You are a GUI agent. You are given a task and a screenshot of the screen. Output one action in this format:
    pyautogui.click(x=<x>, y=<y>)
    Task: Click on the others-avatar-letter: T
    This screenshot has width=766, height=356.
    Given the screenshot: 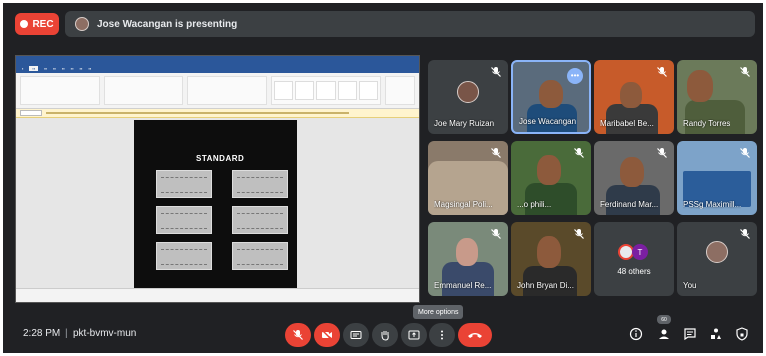 What is the action you would take?
    pyautogui.click(x=640, y=252)
    